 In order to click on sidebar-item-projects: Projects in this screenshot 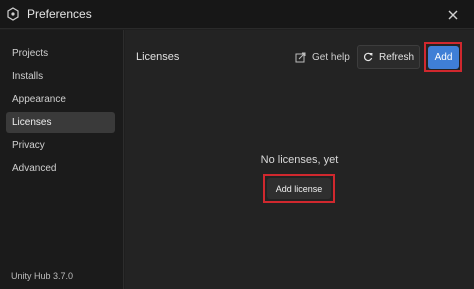, I will do `click(60, 53)`.